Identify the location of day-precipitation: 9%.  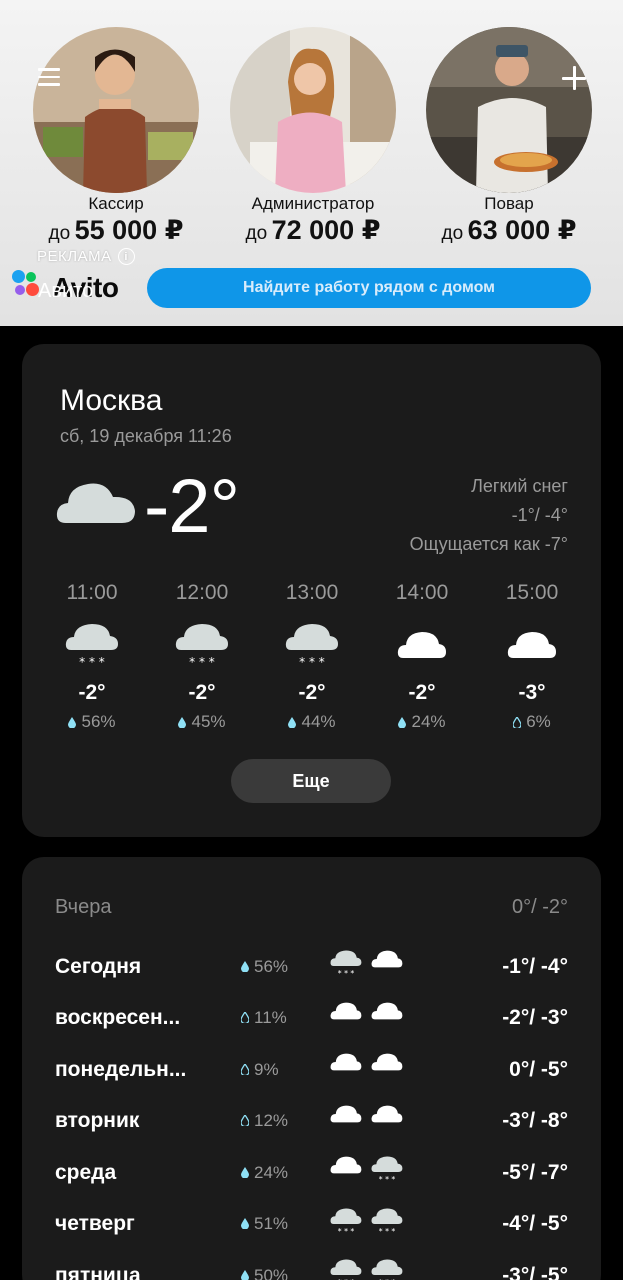
(259, 1070).